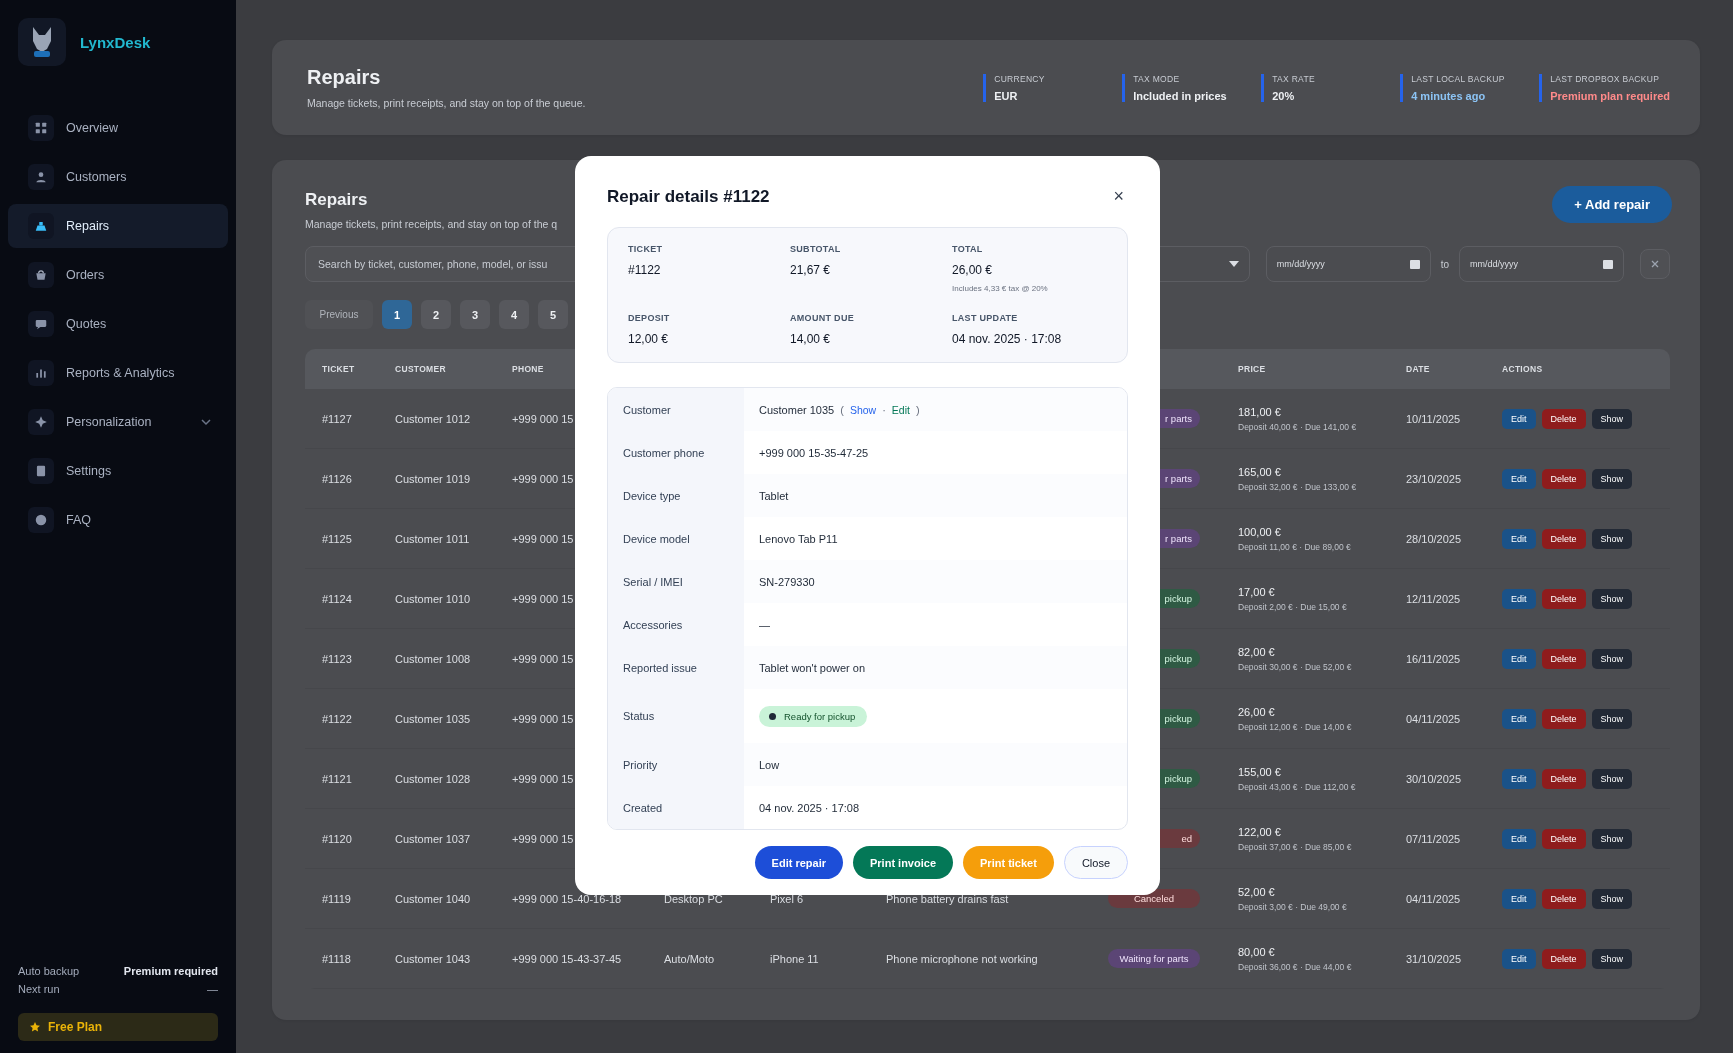 Image resolution: width=1733 pixels, height=1053 pixels. What do you see at coordinates (769, 764) in the screenshot?
I see `detail-value: Low` at bounding box center [769, 764].